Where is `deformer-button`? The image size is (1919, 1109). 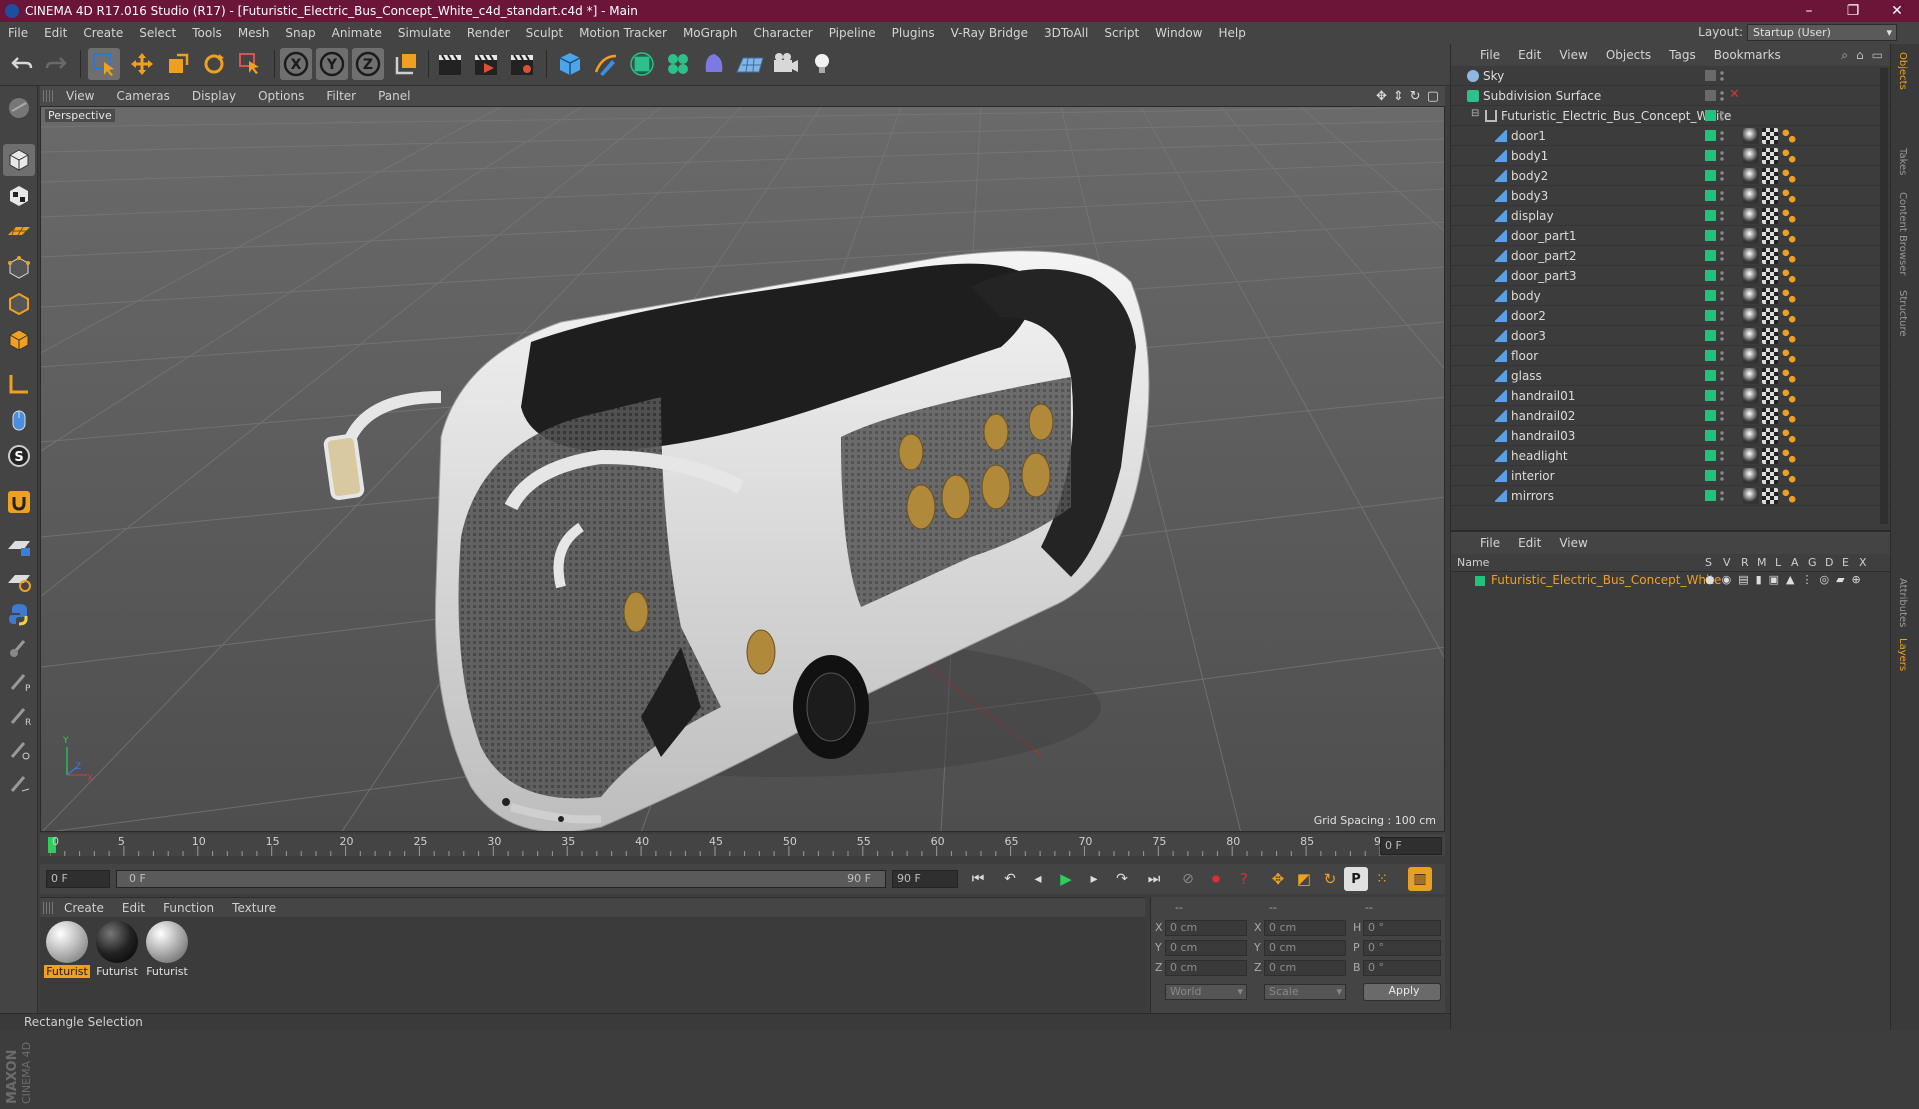 deformer-button is located at coordinates (714, 64).